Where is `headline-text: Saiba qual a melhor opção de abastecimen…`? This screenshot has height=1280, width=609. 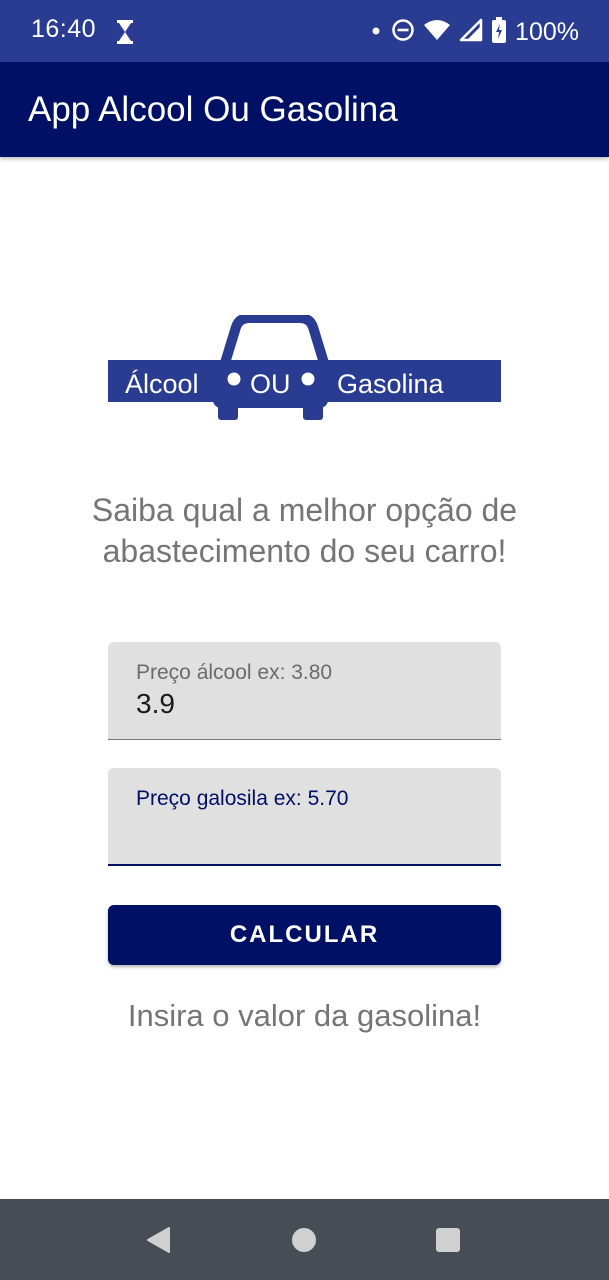 headline-text: Saiba qual a melhor opção de abastecimen… is located at coordinates (304, 530).